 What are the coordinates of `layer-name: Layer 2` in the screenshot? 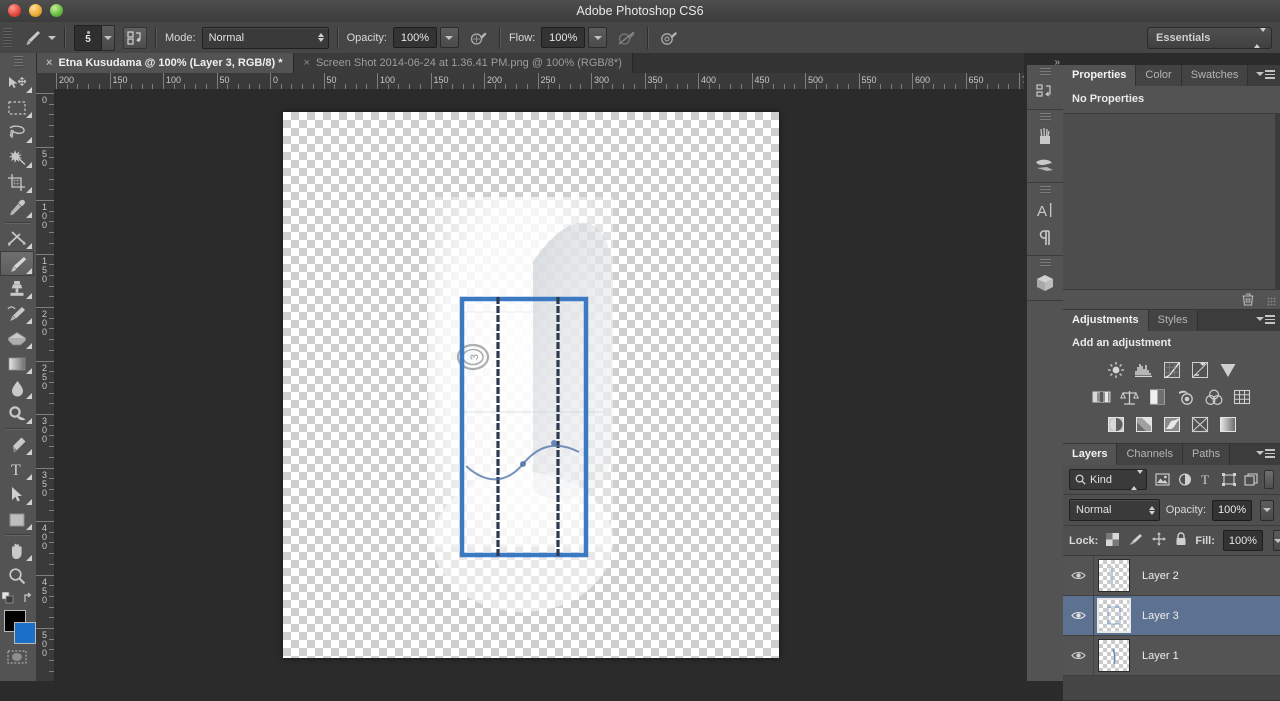 It's located at (1160, 576).